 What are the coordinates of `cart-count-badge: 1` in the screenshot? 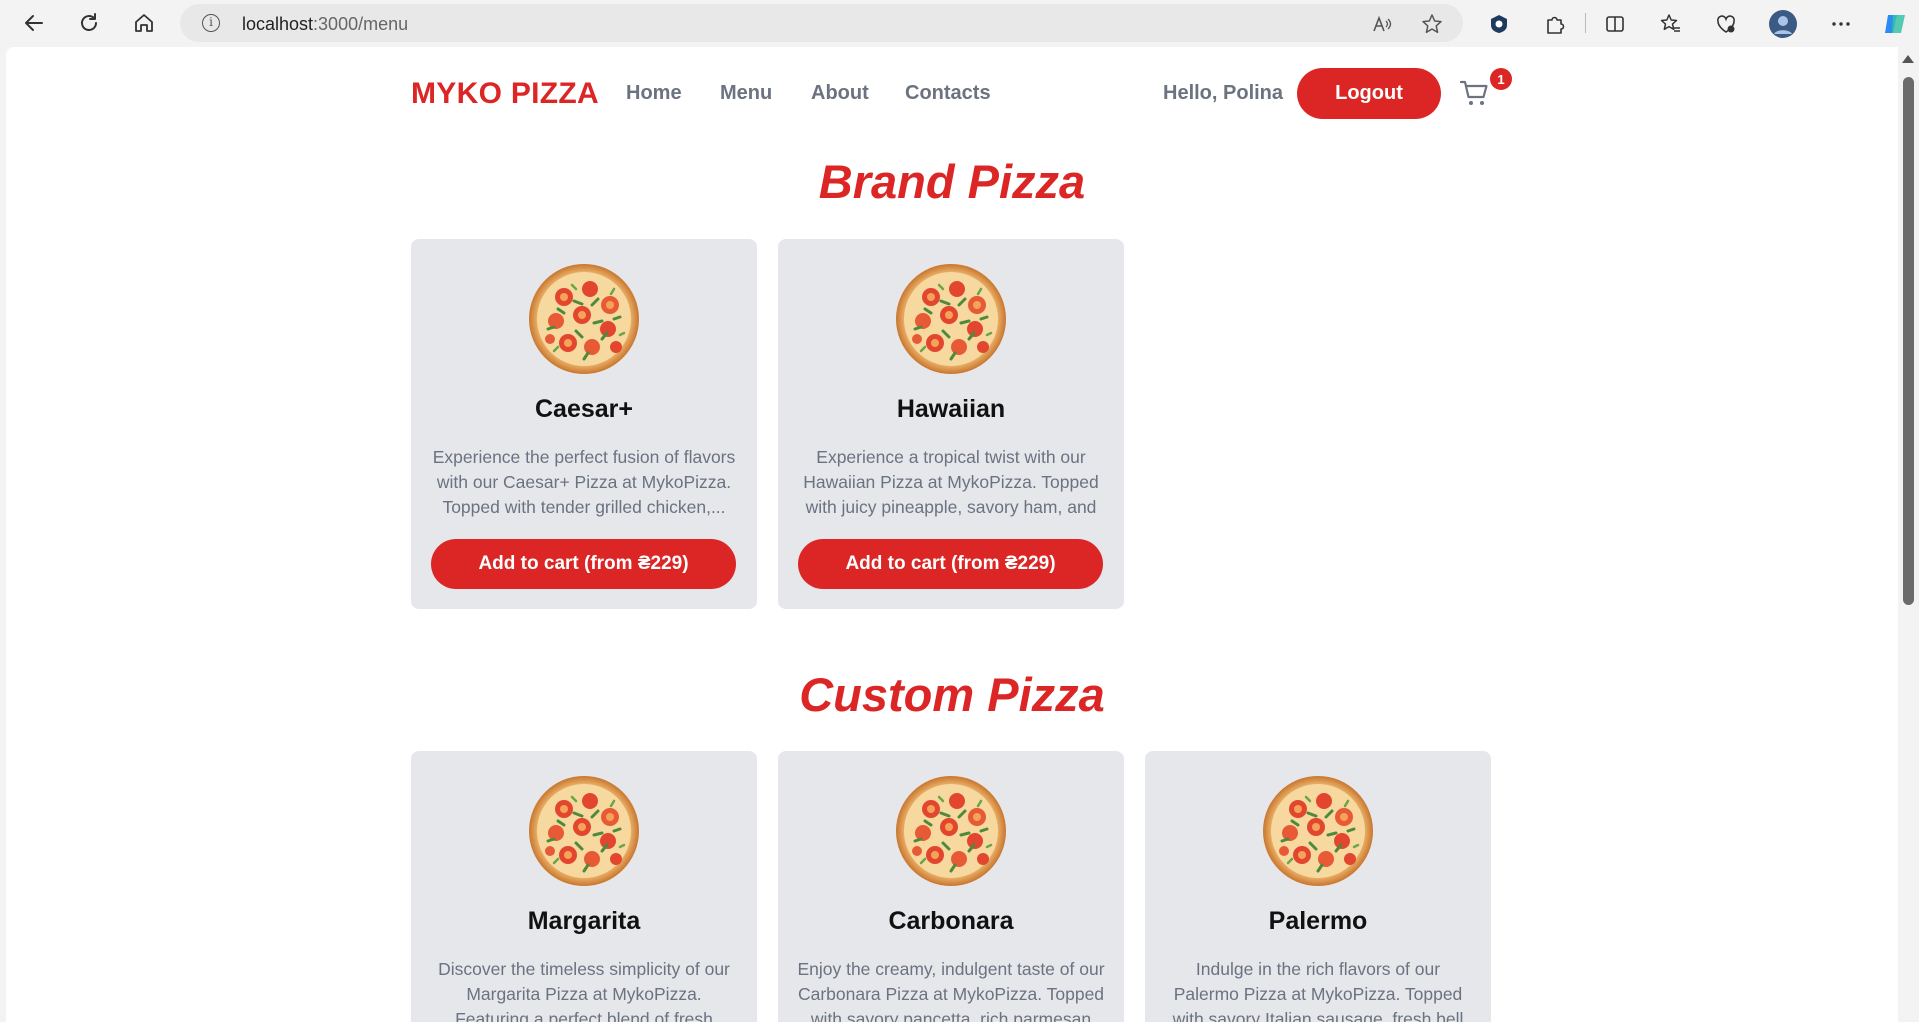 It's located at (1501, 79).